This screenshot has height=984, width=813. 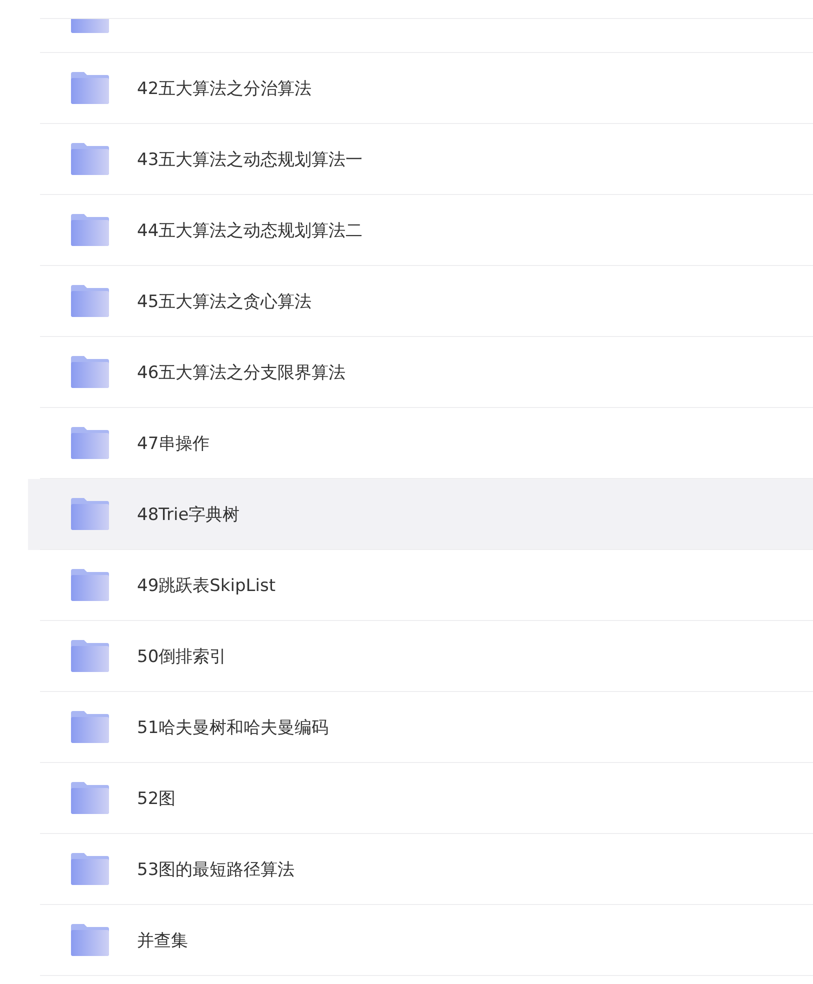 I want to click on folder-name: 51哈夫曼树和哈夫曼编码, so click(x=233, y=727).